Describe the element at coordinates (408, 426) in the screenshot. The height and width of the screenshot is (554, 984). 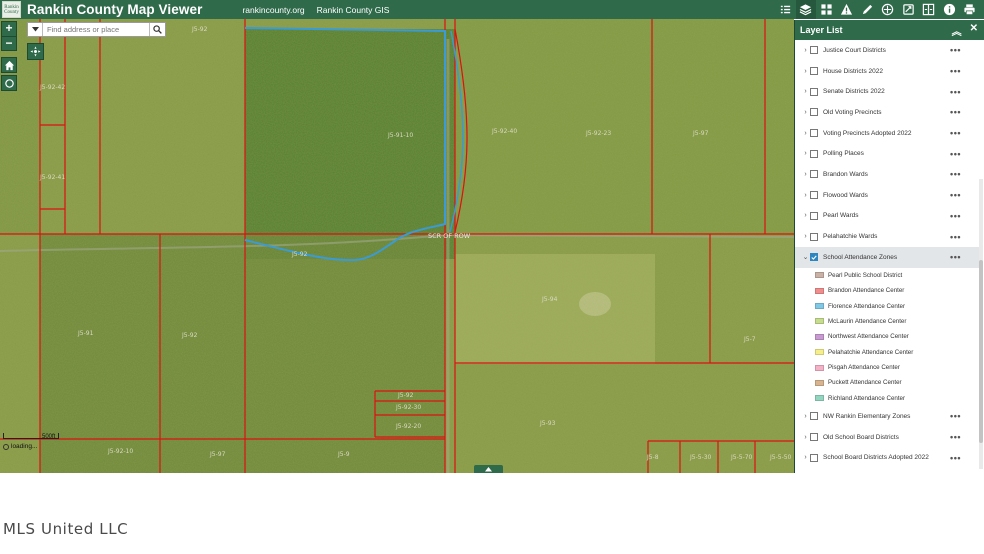
I see `parcel-label: J5-92-20` at that location.